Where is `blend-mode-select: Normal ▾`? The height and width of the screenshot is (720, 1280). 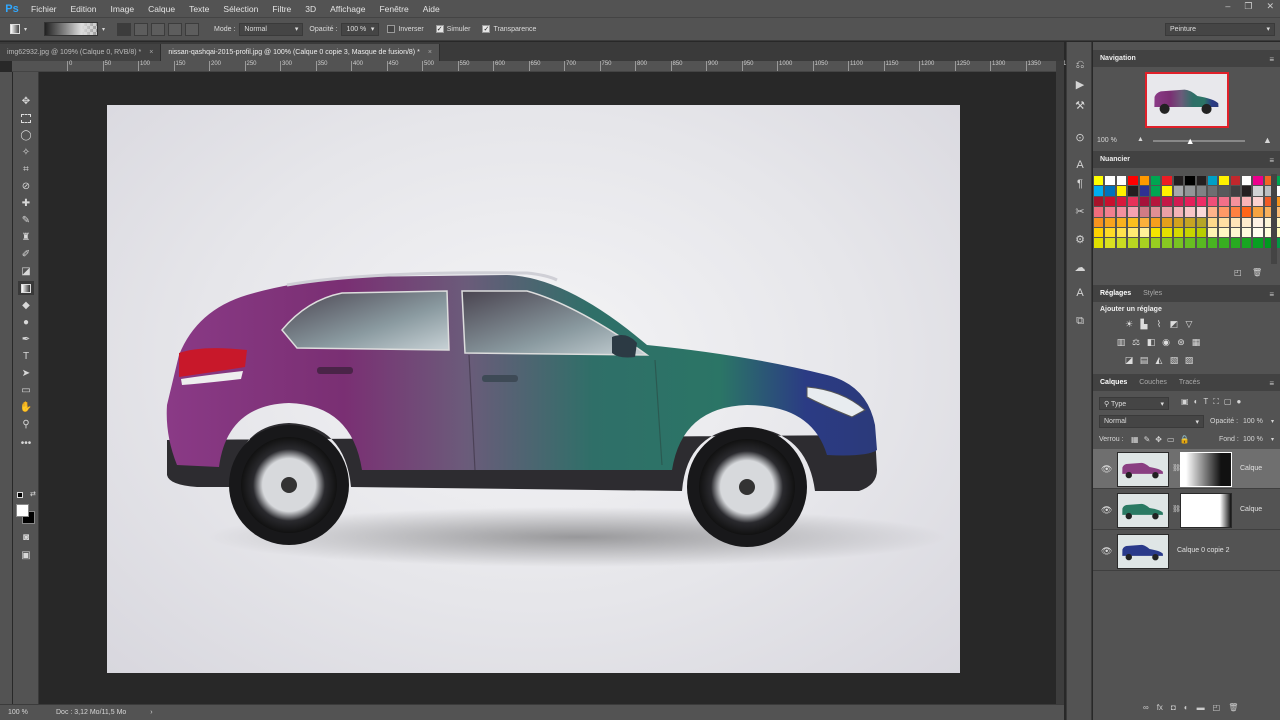
blend-mode-select: Normal ▾ is located at coordinates (1151, 421).